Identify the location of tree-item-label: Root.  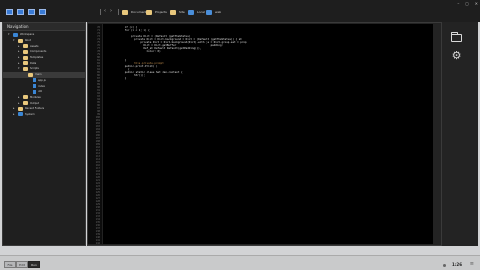
(28, 41).